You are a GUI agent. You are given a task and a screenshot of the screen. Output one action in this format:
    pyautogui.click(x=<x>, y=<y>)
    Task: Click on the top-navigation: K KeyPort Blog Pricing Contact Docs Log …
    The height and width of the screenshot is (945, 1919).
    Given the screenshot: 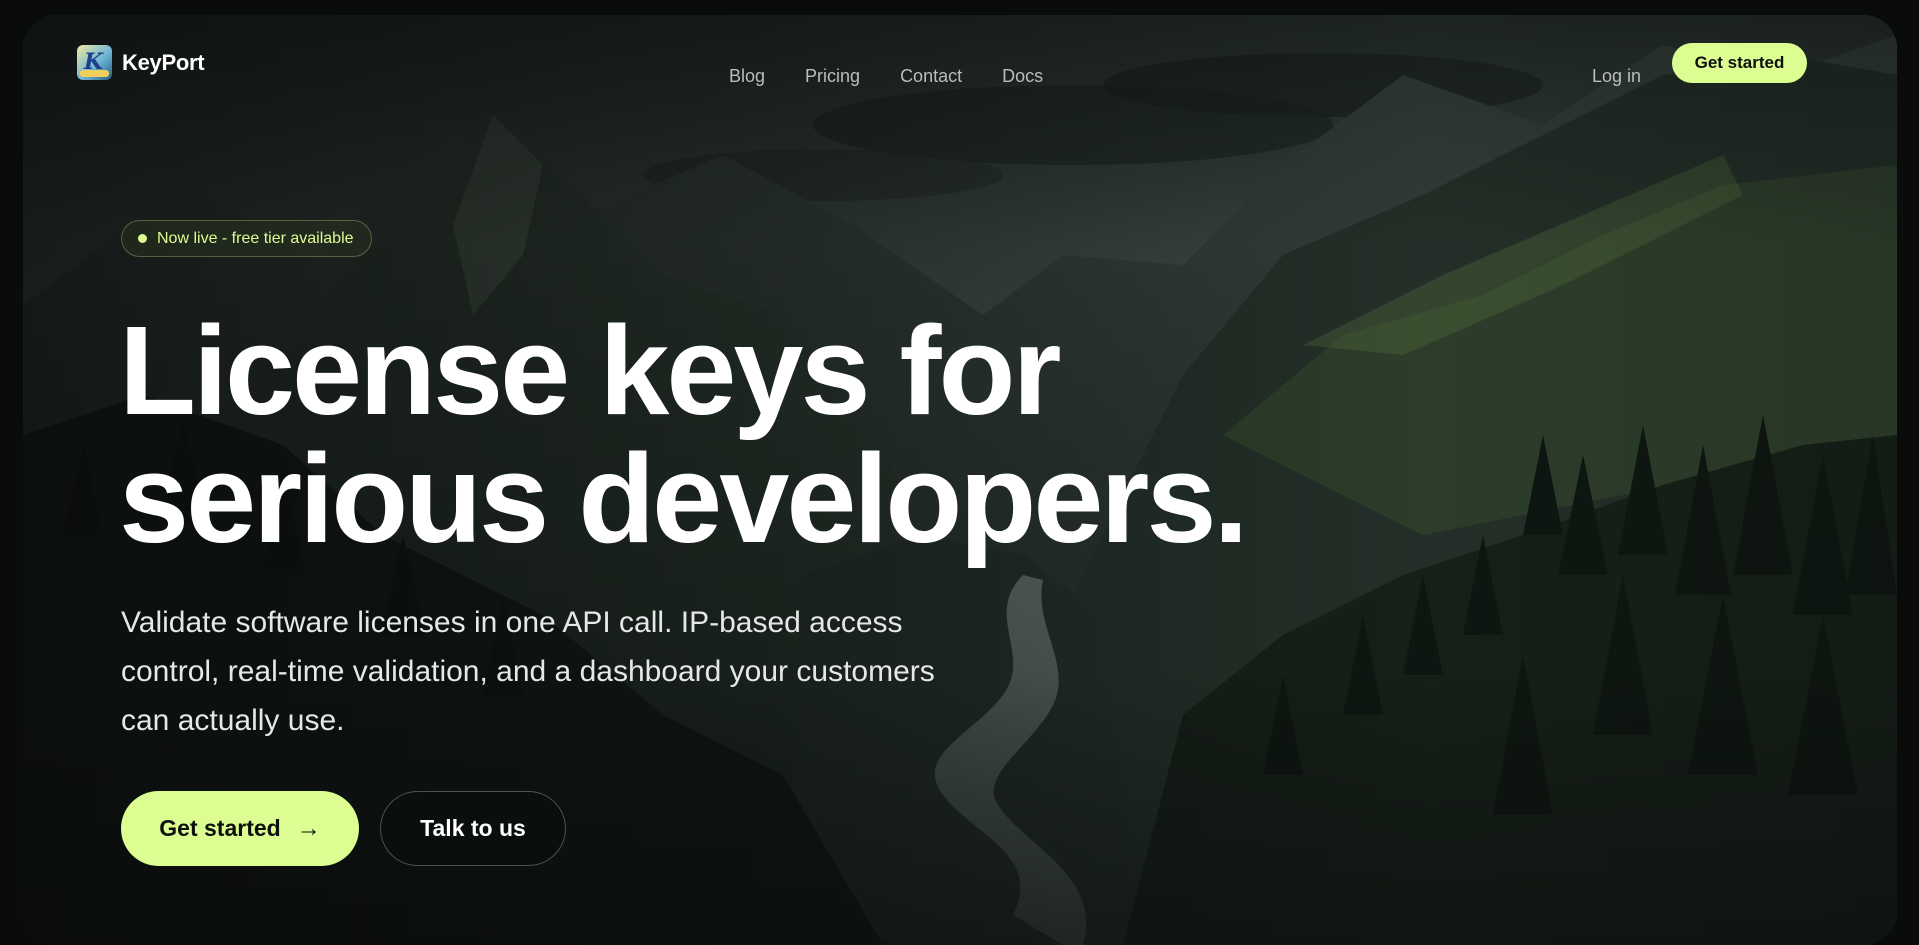 What is the action you would take?
    pyautogui.click(x=959, y=63)
    